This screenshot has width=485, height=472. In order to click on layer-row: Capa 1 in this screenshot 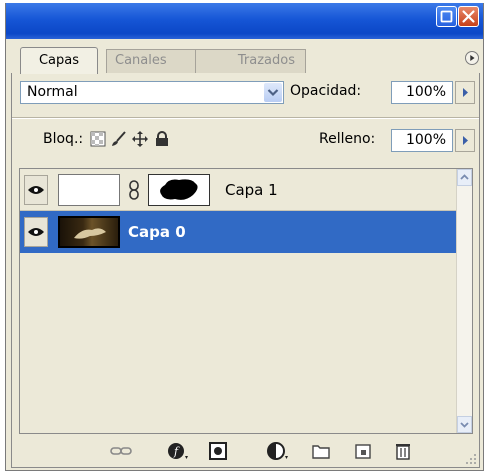, I will do `click(239, 190)`.